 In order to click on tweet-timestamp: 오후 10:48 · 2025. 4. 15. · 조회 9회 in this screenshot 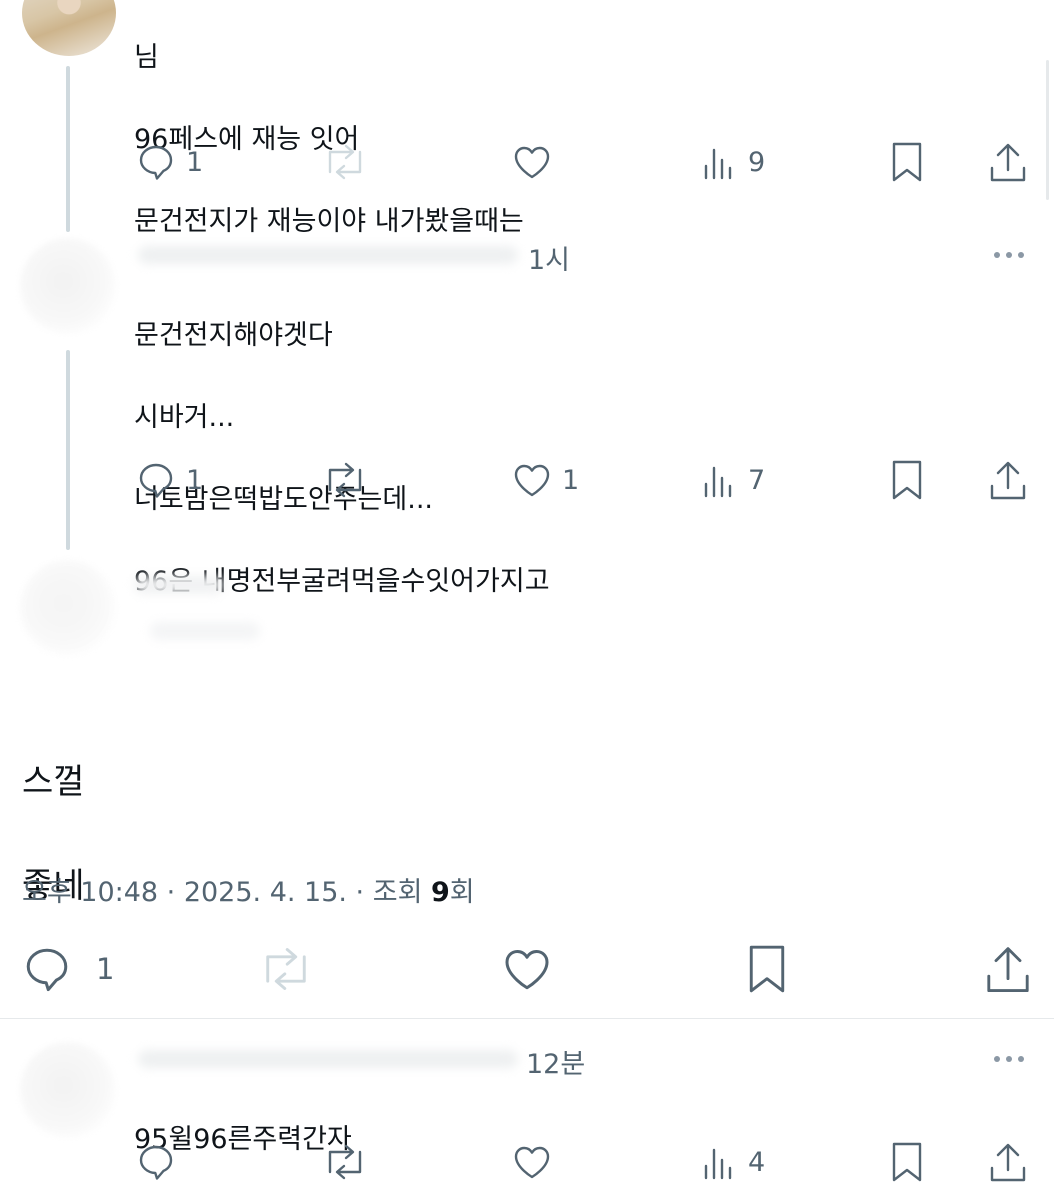, I will do `click(248, 889)`.